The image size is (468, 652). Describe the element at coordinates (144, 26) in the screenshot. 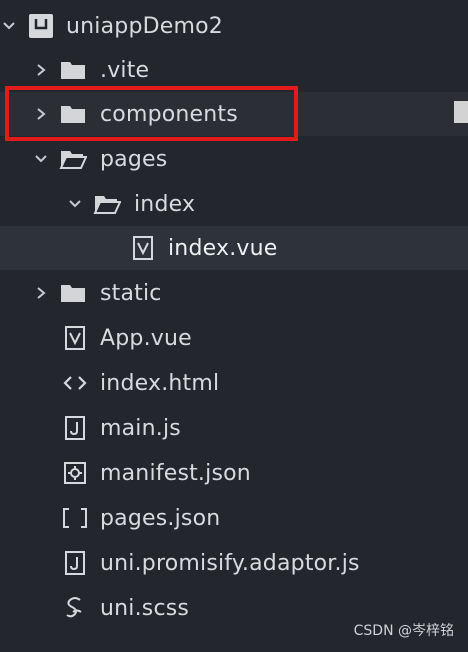

I see `tree-item-label: uniappDemo2` at that location.